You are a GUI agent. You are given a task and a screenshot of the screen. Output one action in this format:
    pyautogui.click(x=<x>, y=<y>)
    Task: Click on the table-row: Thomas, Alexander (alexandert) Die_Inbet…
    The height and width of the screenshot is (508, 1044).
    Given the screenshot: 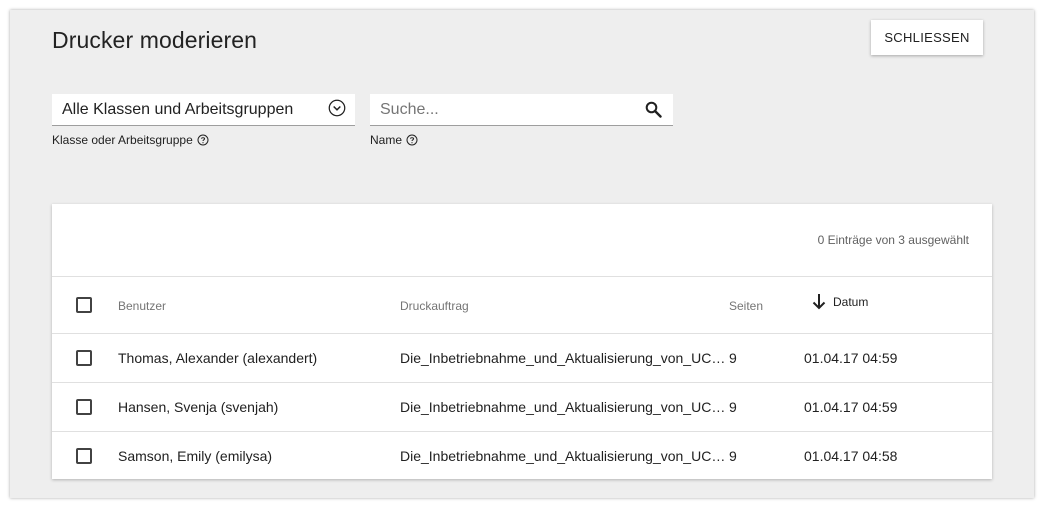 What is the action you would take?
    pyautogui.click(x=522, y=357)
    